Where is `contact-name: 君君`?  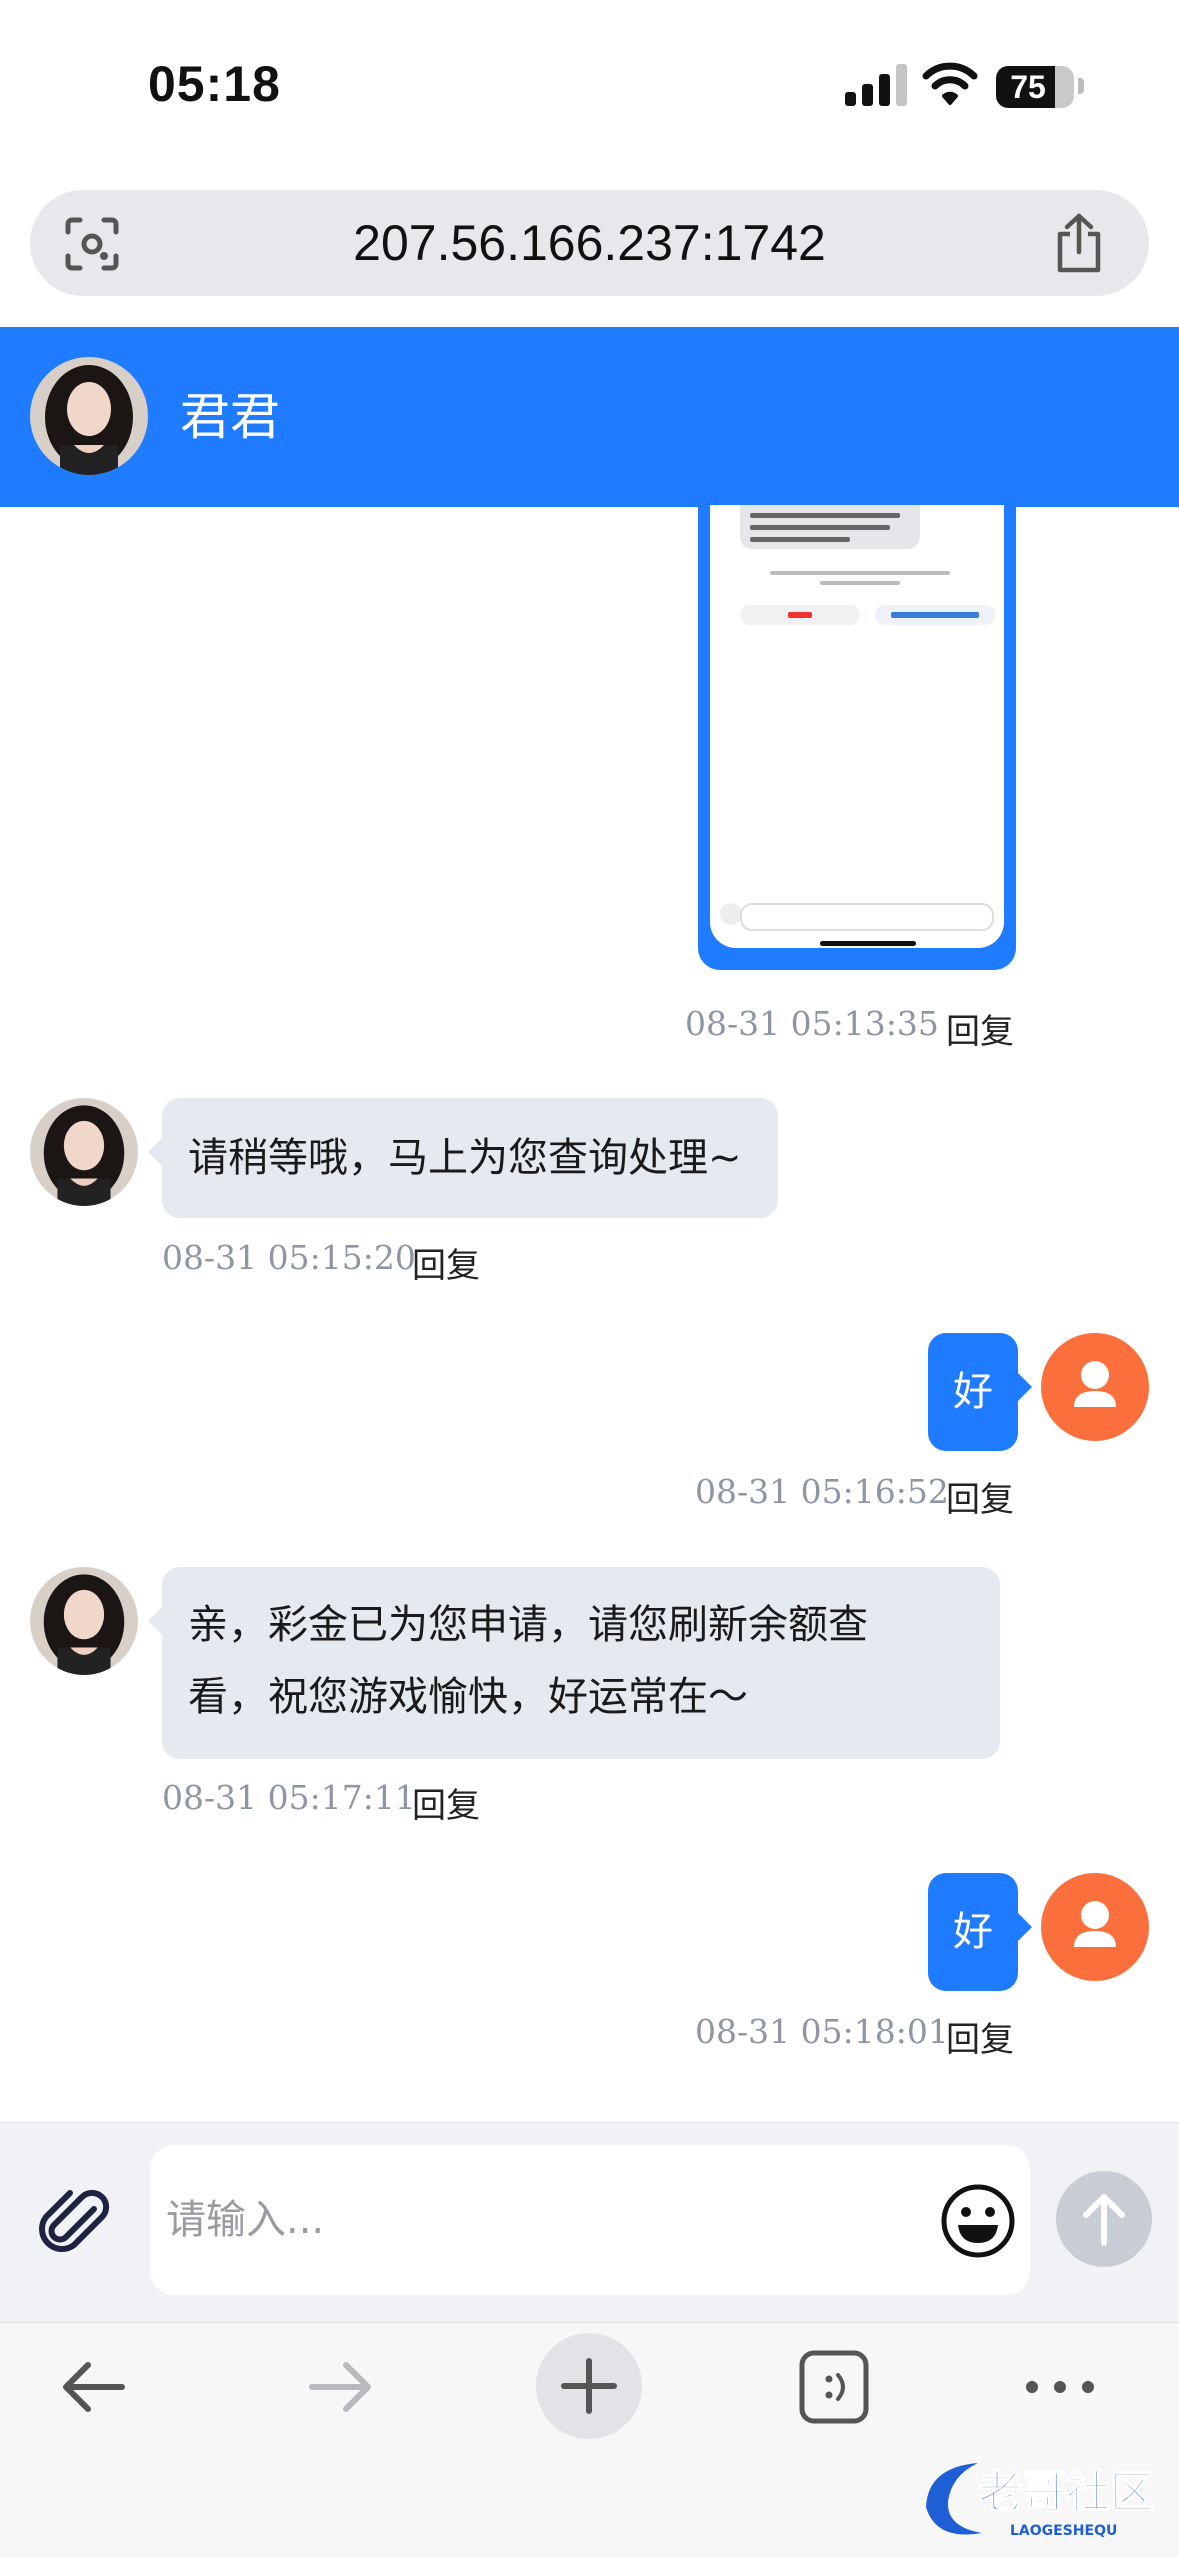 contact-name: 君君 is located at coordinates (230, 417).